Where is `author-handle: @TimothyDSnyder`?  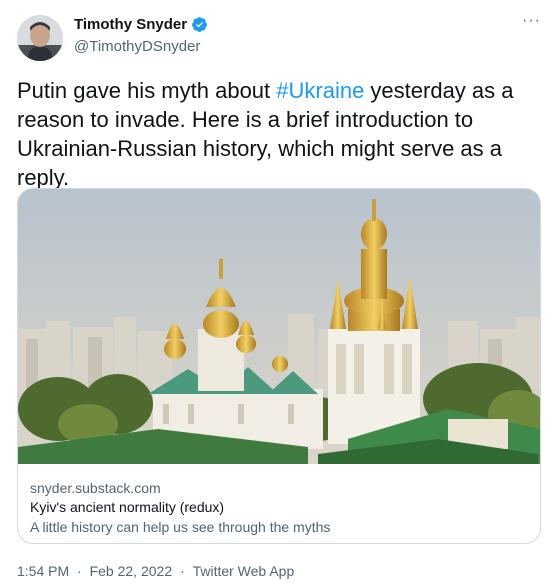 author-handle: @TimothyDSnyder is located at coordinates (137, 46).